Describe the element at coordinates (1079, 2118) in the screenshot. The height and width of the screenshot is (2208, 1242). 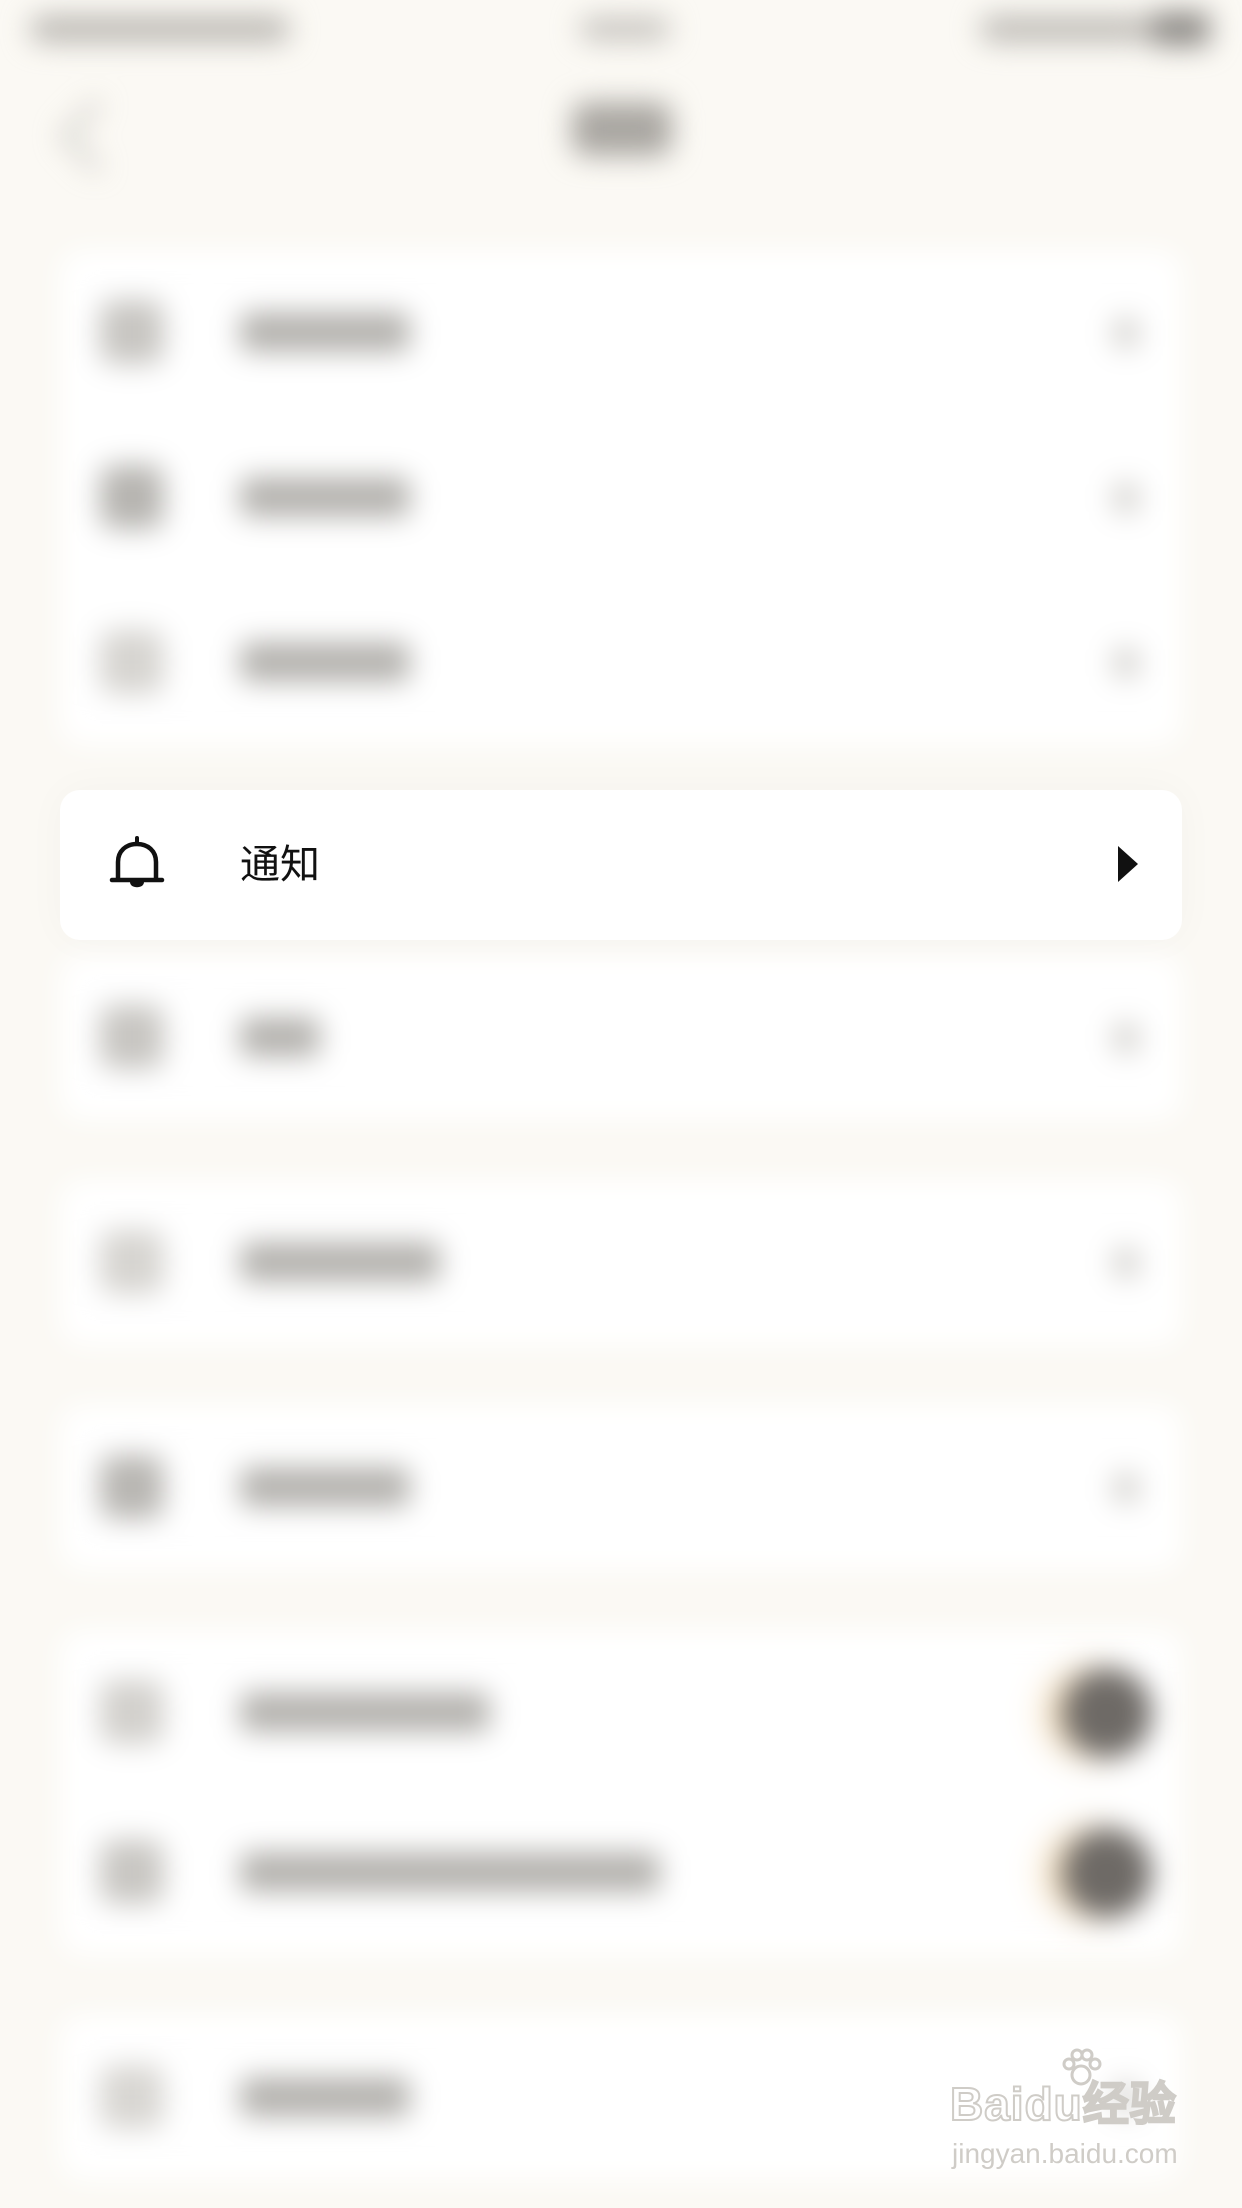
I see `watermark: Baidu经验 jingyan.baidu.com` at that location.